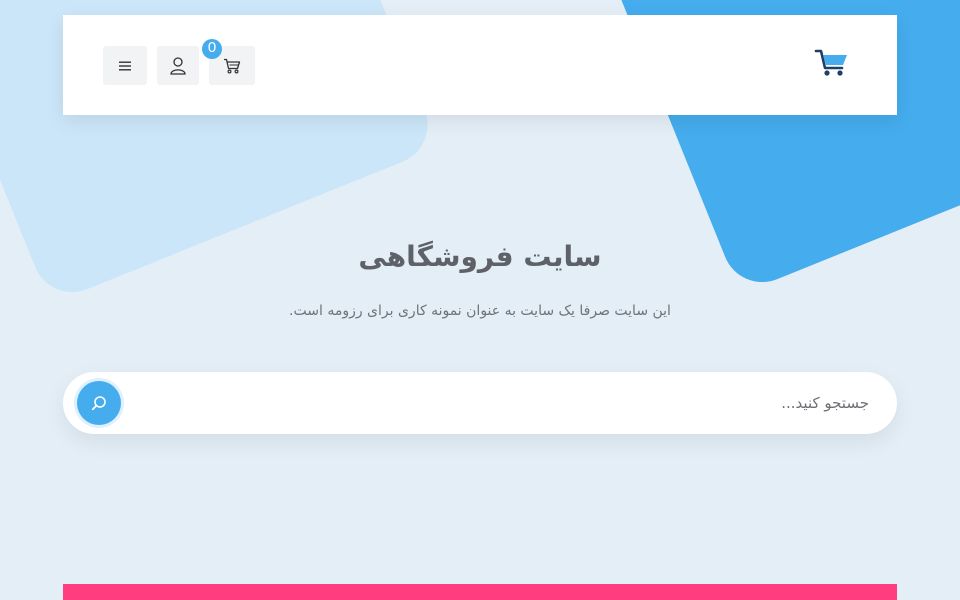  I want to click on search-icon, so click(98, 403).